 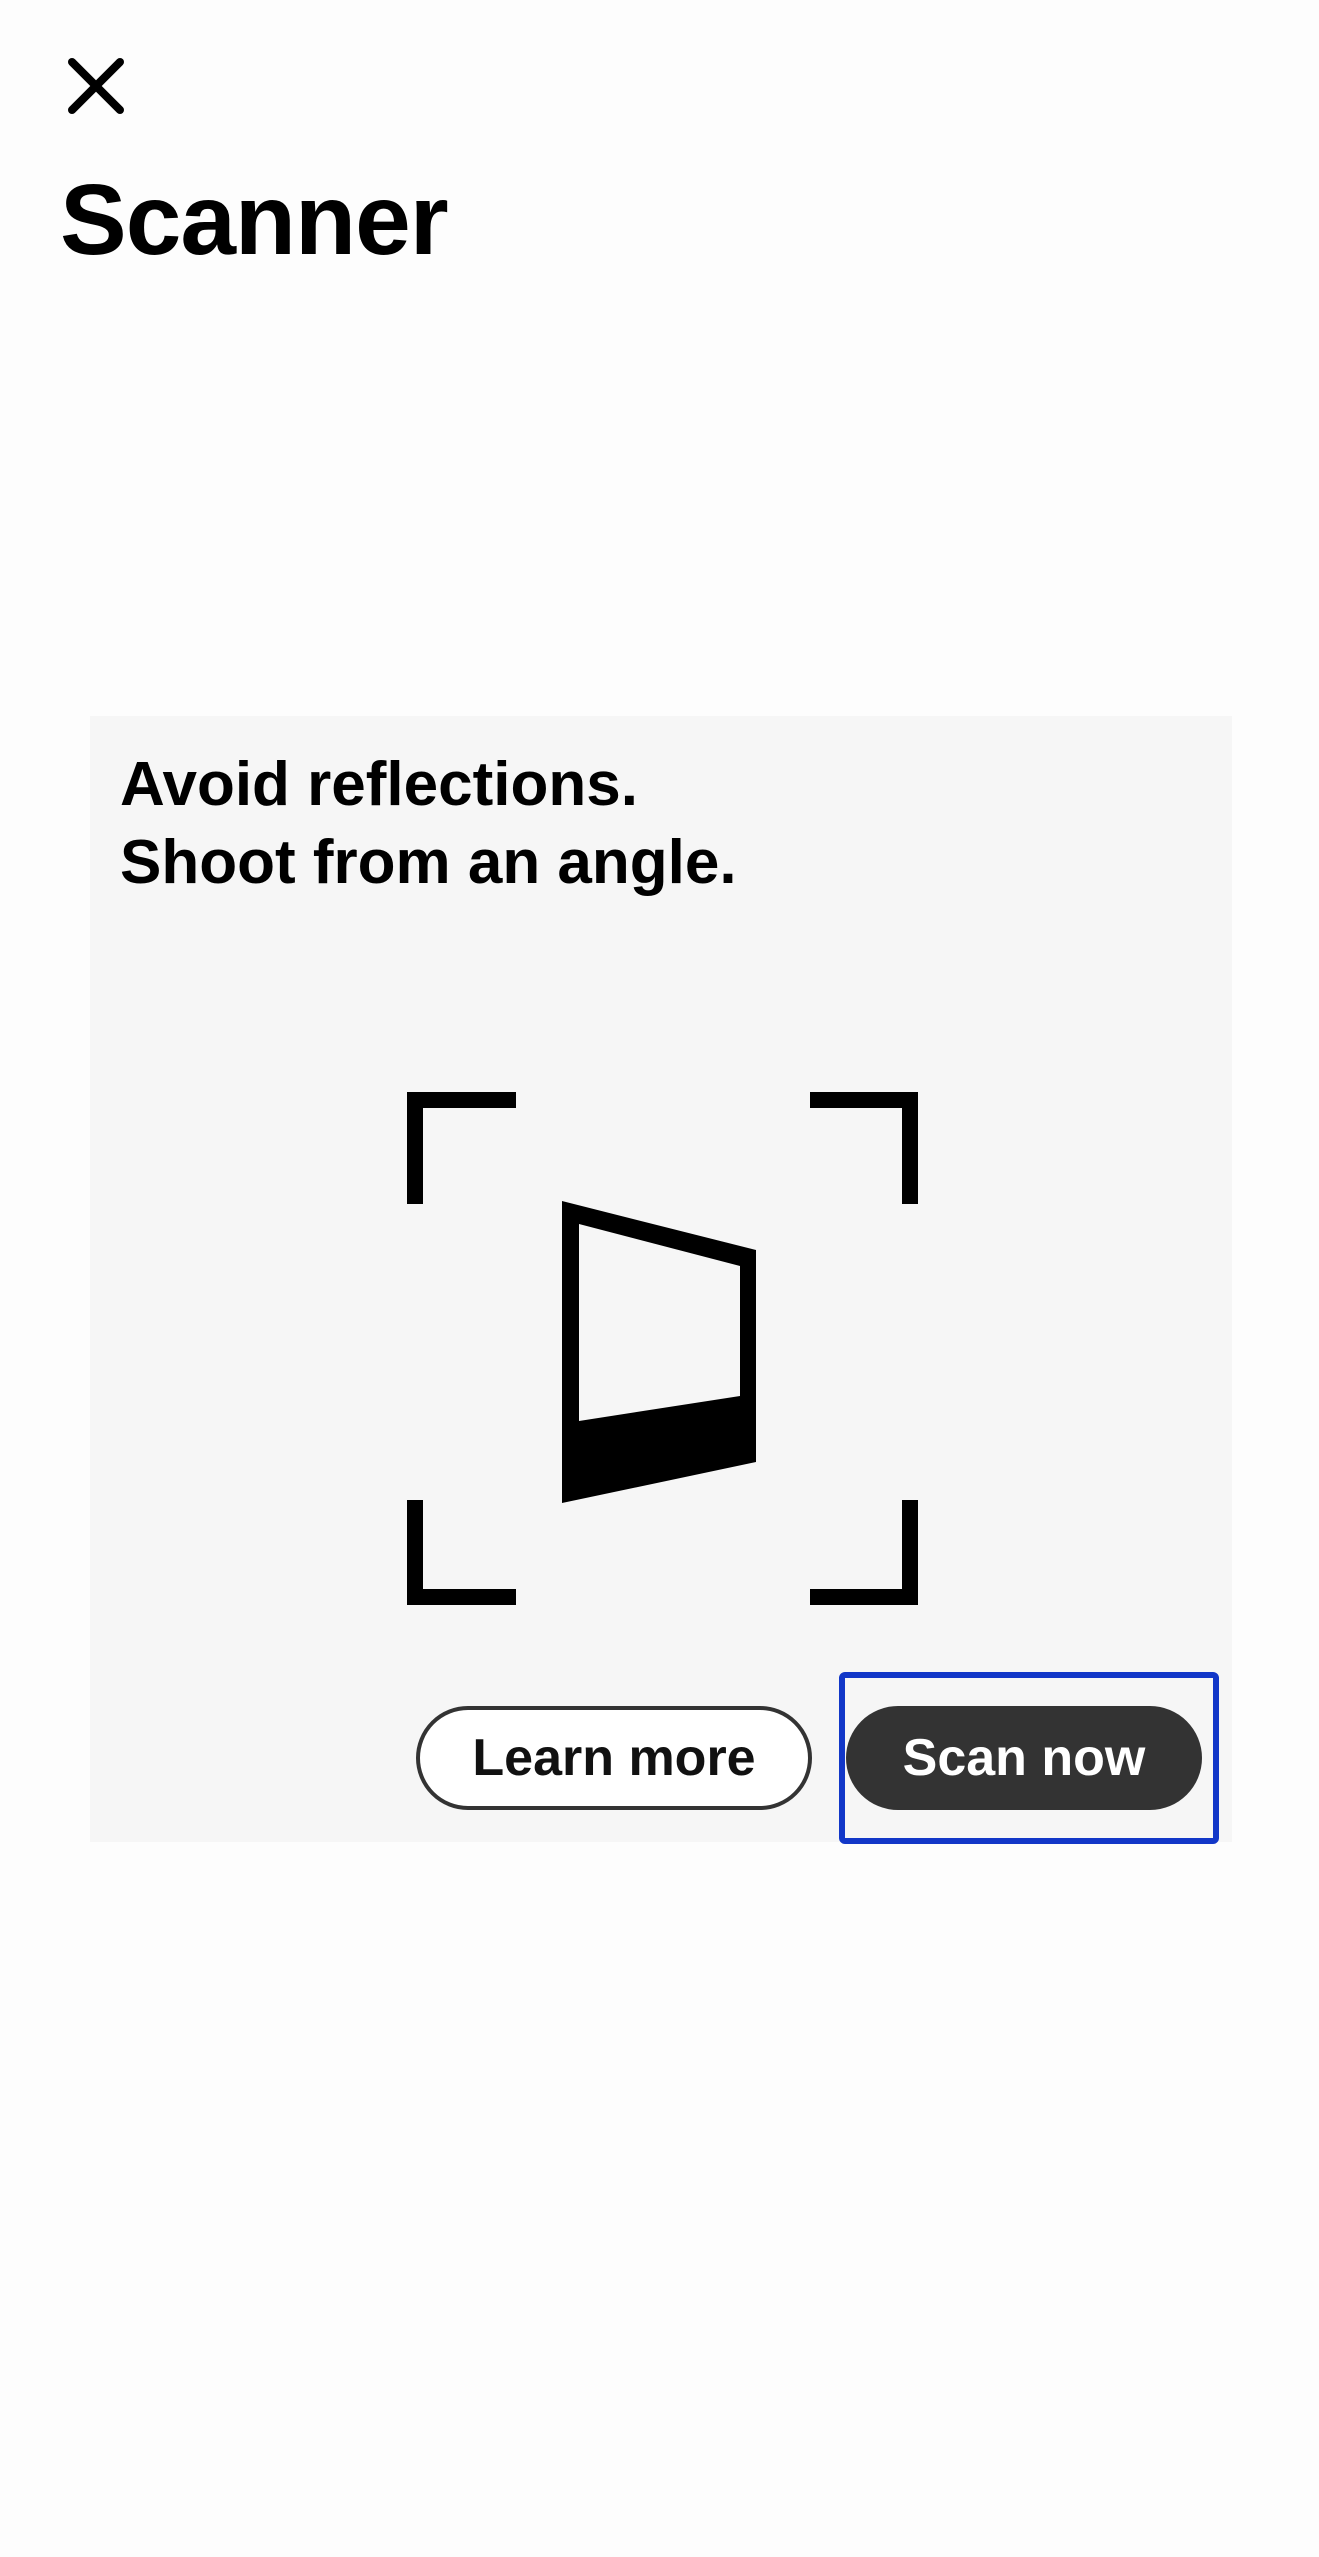 I want to click on scan-now-button: Scan now, so click(x=1024, y=1758).